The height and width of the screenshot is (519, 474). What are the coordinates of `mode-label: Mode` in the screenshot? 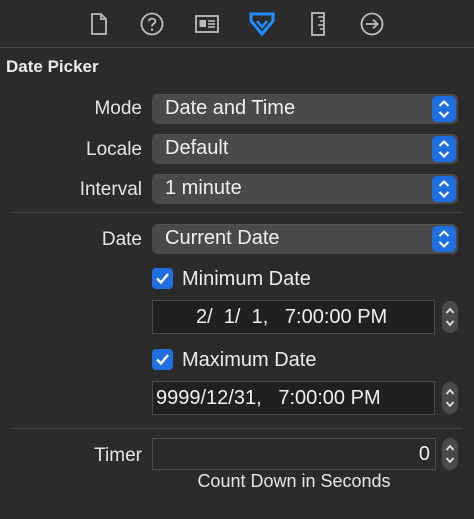 It's located at (118, 108).